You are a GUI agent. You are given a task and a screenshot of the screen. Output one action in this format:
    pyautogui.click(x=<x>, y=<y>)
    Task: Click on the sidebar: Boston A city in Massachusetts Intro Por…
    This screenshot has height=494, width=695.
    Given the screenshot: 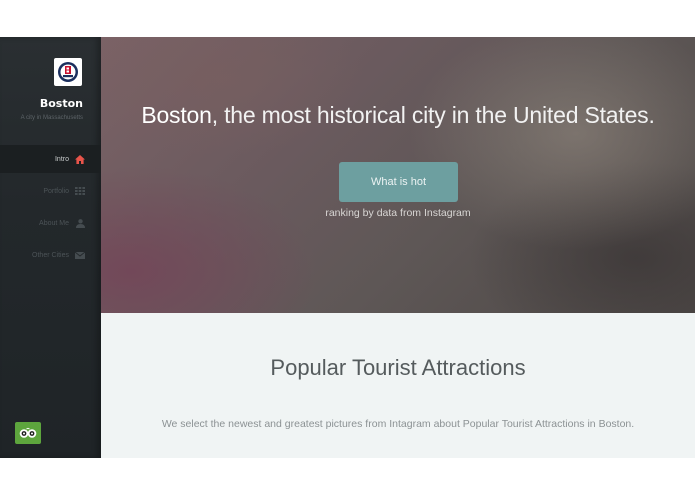 What is the action you would take?
    pyautogui.click(x=50, y=247)
    